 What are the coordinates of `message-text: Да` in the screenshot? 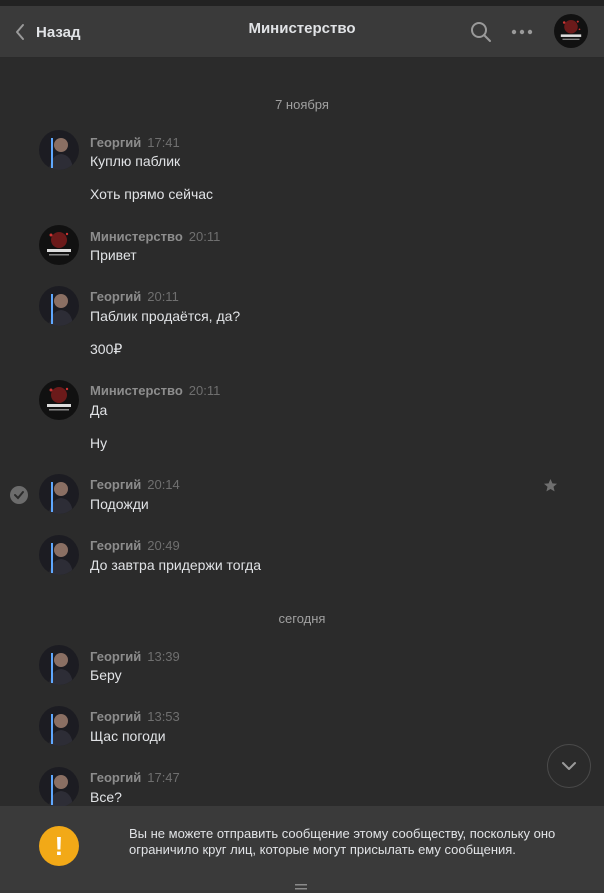 It's located at (99, 410).